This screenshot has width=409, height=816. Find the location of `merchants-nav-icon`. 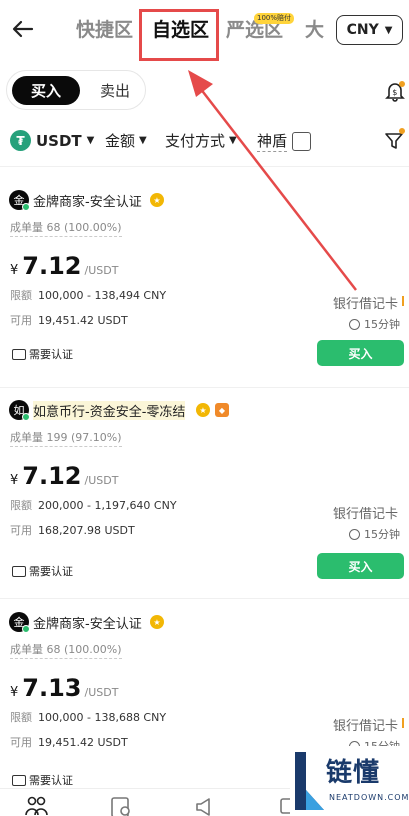

merchants-nav-icon is located at coordinates (36, 805).